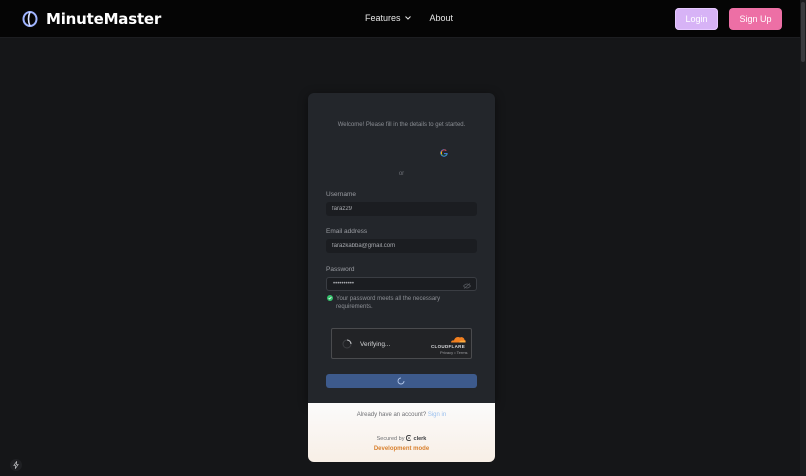 This screenshot has height=476, width=806. I want to click on chevron-down-icon, so click(407, 18).